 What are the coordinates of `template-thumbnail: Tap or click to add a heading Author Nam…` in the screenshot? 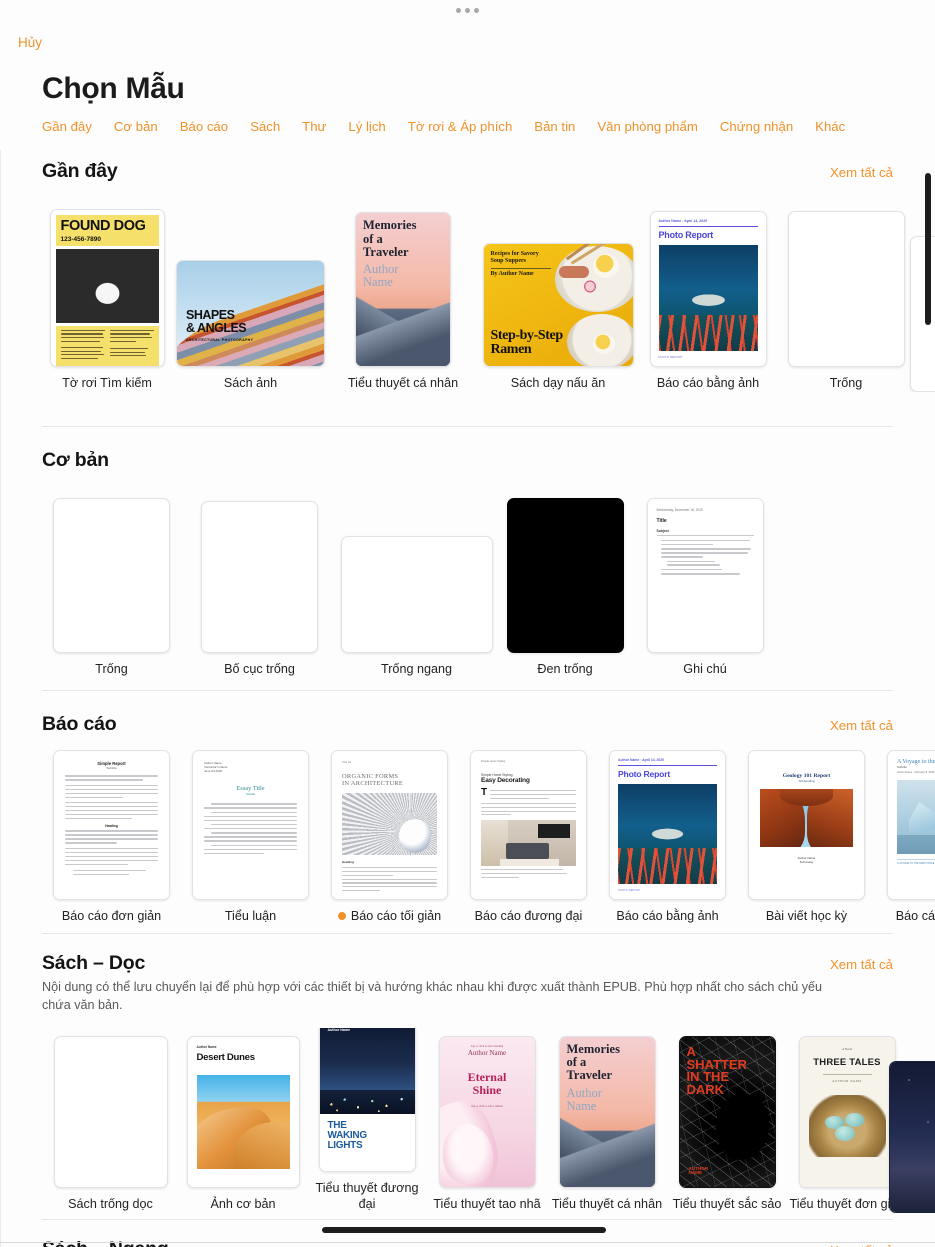 It's located at (487, 1111).